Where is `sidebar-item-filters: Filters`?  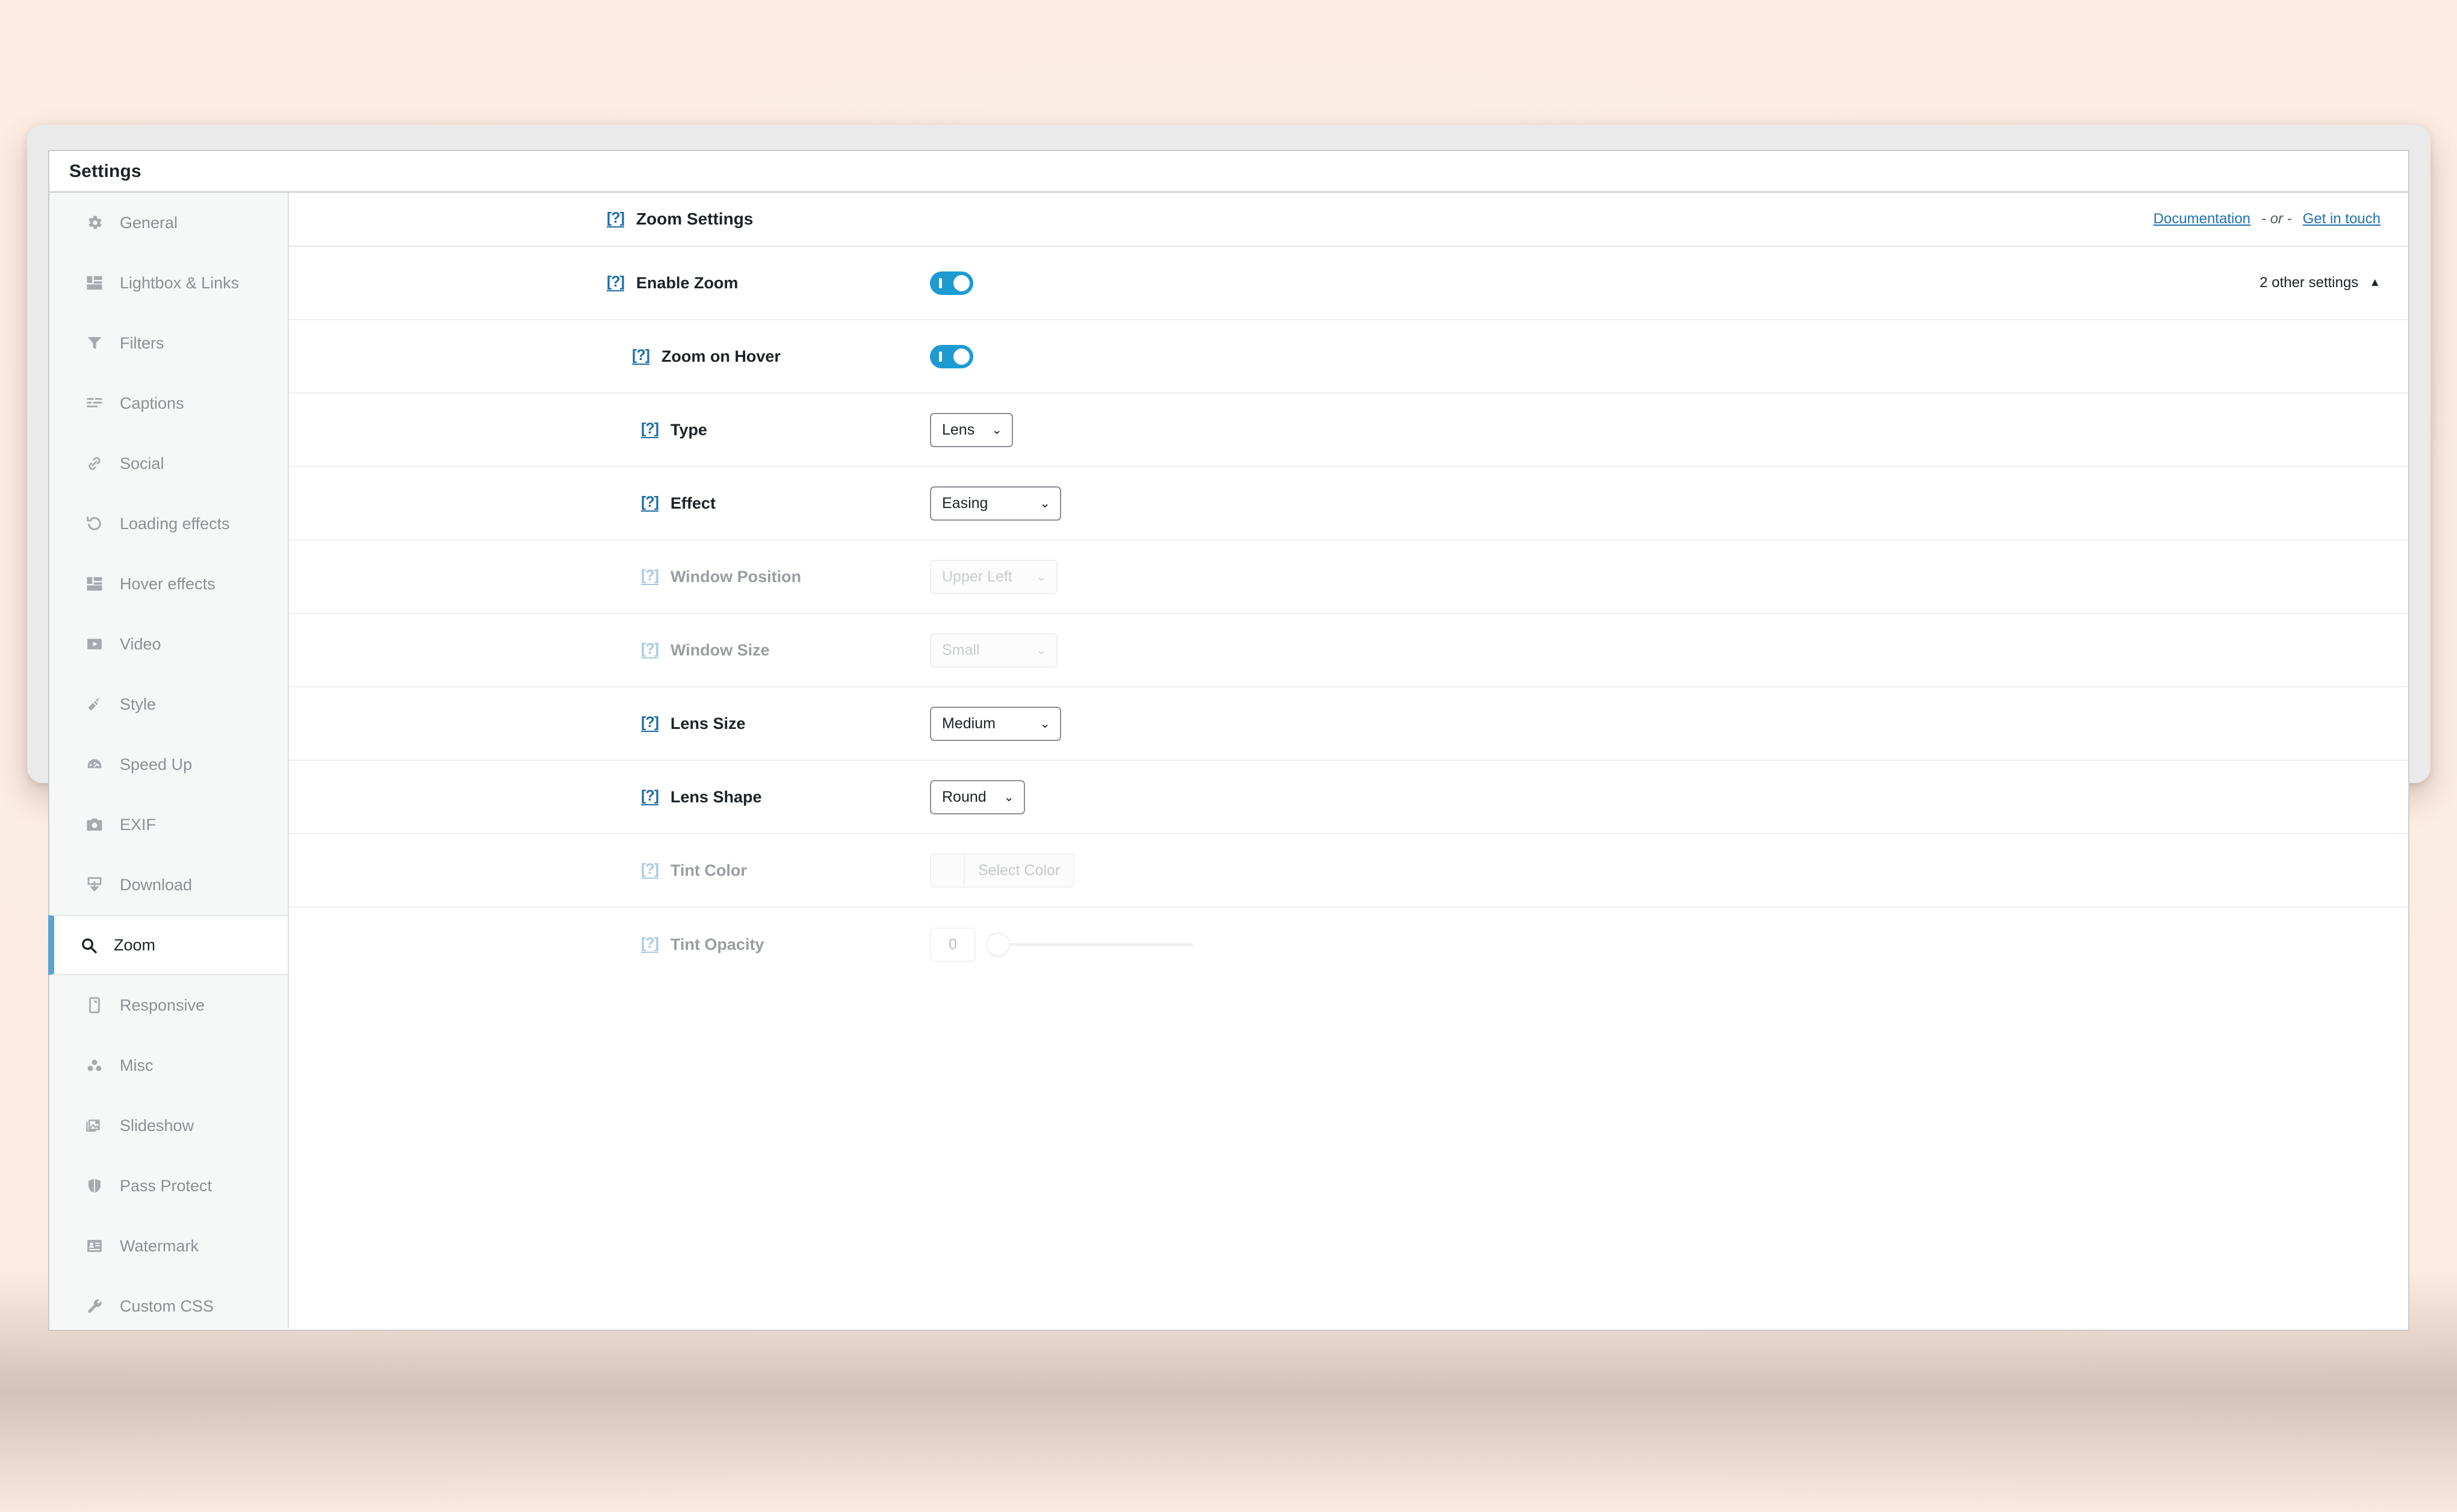 sidebar-item-filters: Filters is located at coordinates (168, 343).